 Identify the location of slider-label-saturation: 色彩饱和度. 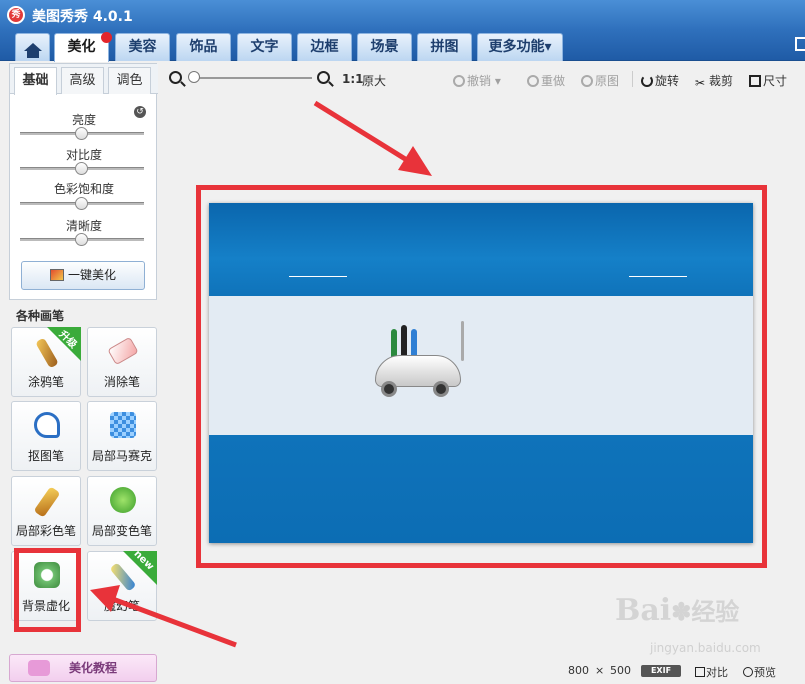
(83, 189).